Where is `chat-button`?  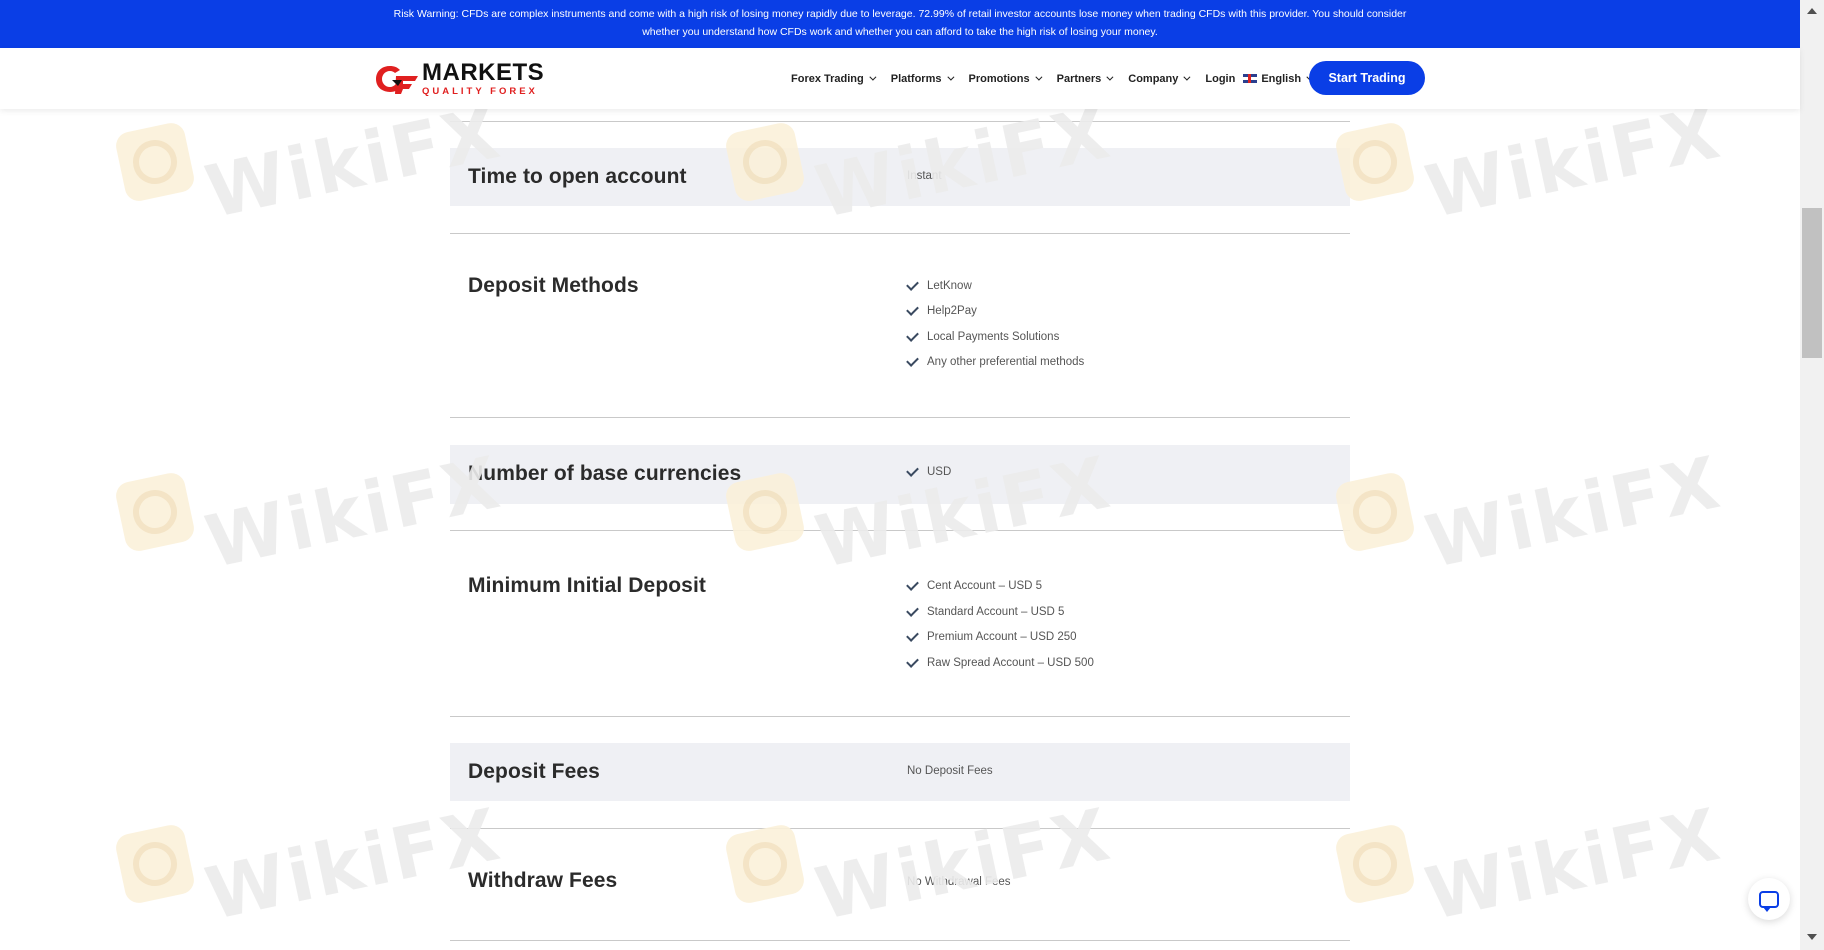 chat-button is located at coordinates (1769, 899).